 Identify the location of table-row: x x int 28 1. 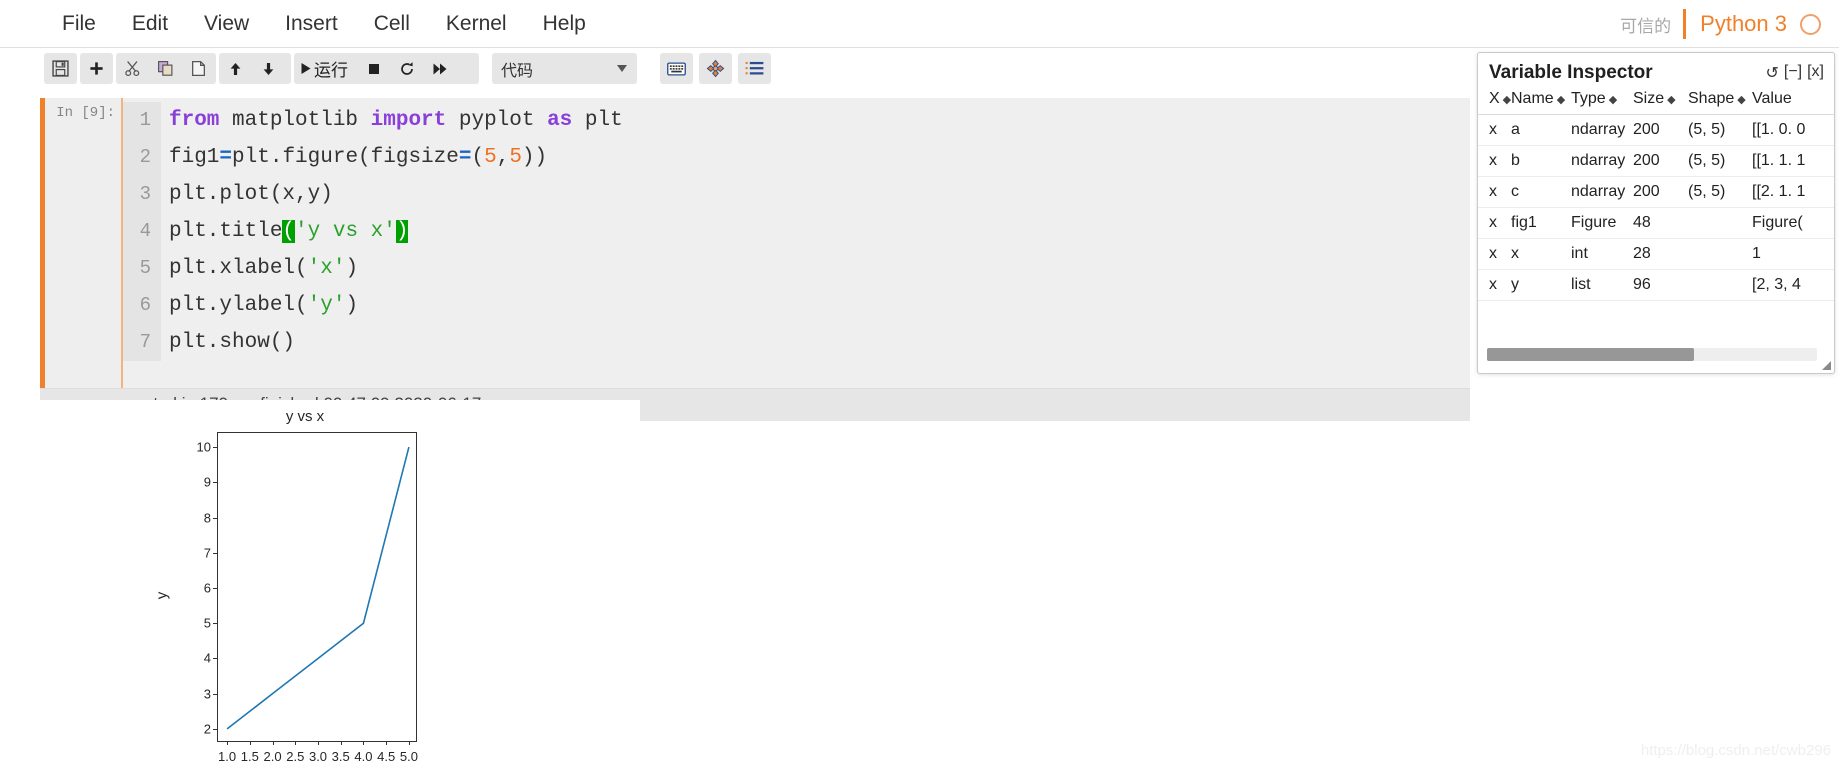
(1656, 254).